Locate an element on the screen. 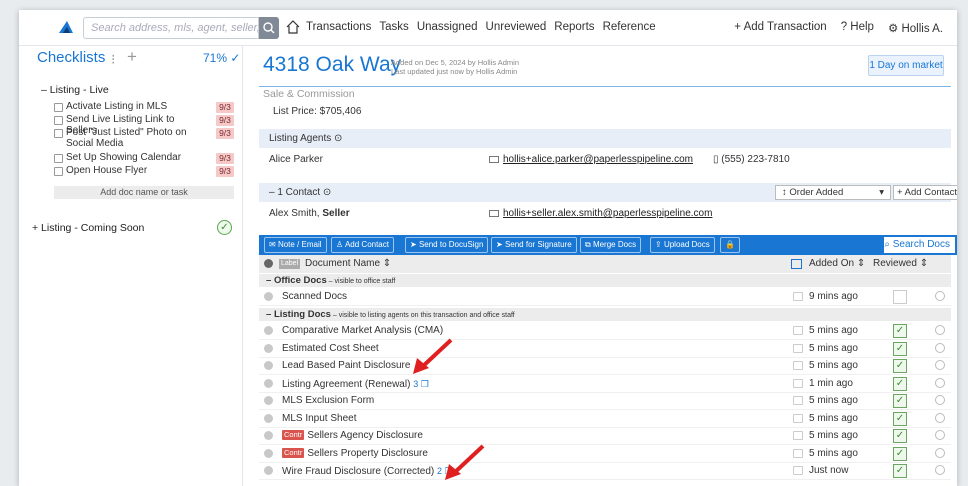 This screenshot has width=968, height=486. document-name-column: Document Name ⇕ is located at coordinates (348, 264).